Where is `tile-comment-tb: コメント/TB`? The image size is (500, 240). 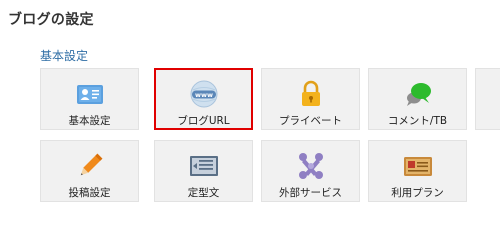
tile-comment-tb: コメント/TB is located at coordinates (417, 99).